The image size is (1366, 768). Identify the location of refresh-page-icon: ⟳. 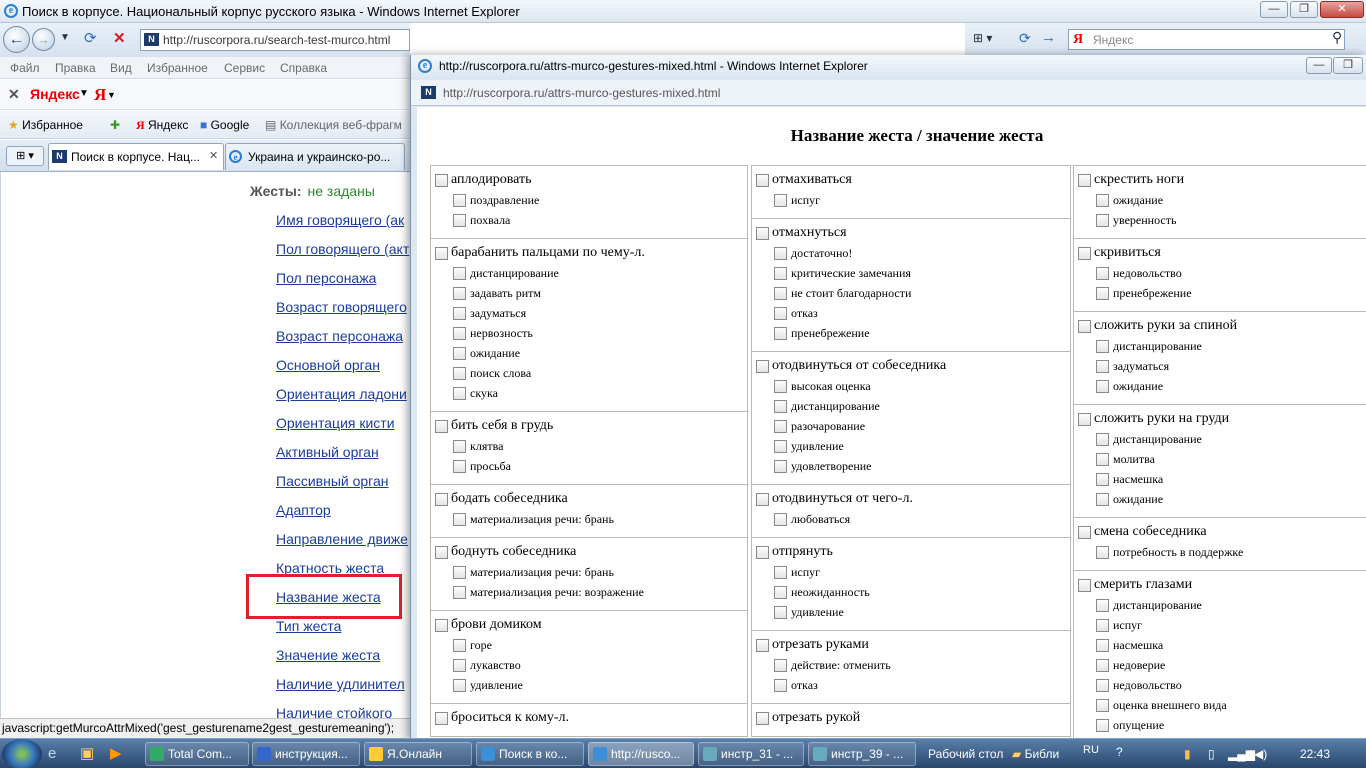
(1025, 38).